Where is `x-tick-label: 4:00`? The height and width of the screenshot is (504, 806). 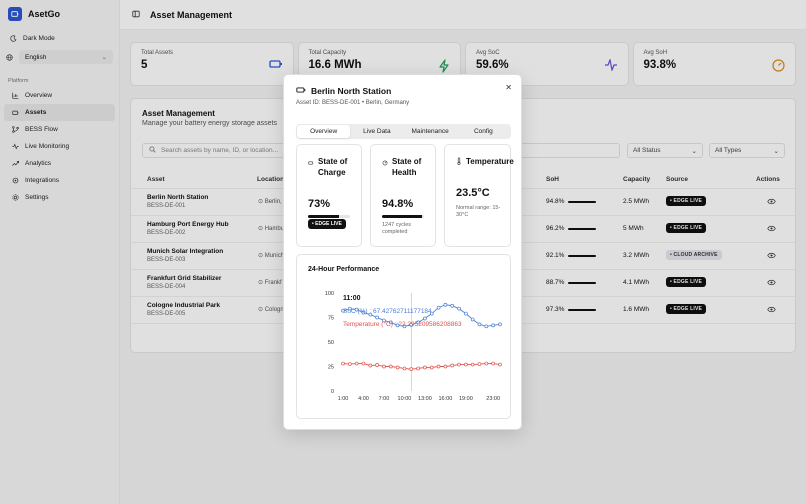
x-tick-label: 4:00 is located at coordinates (363, 399).